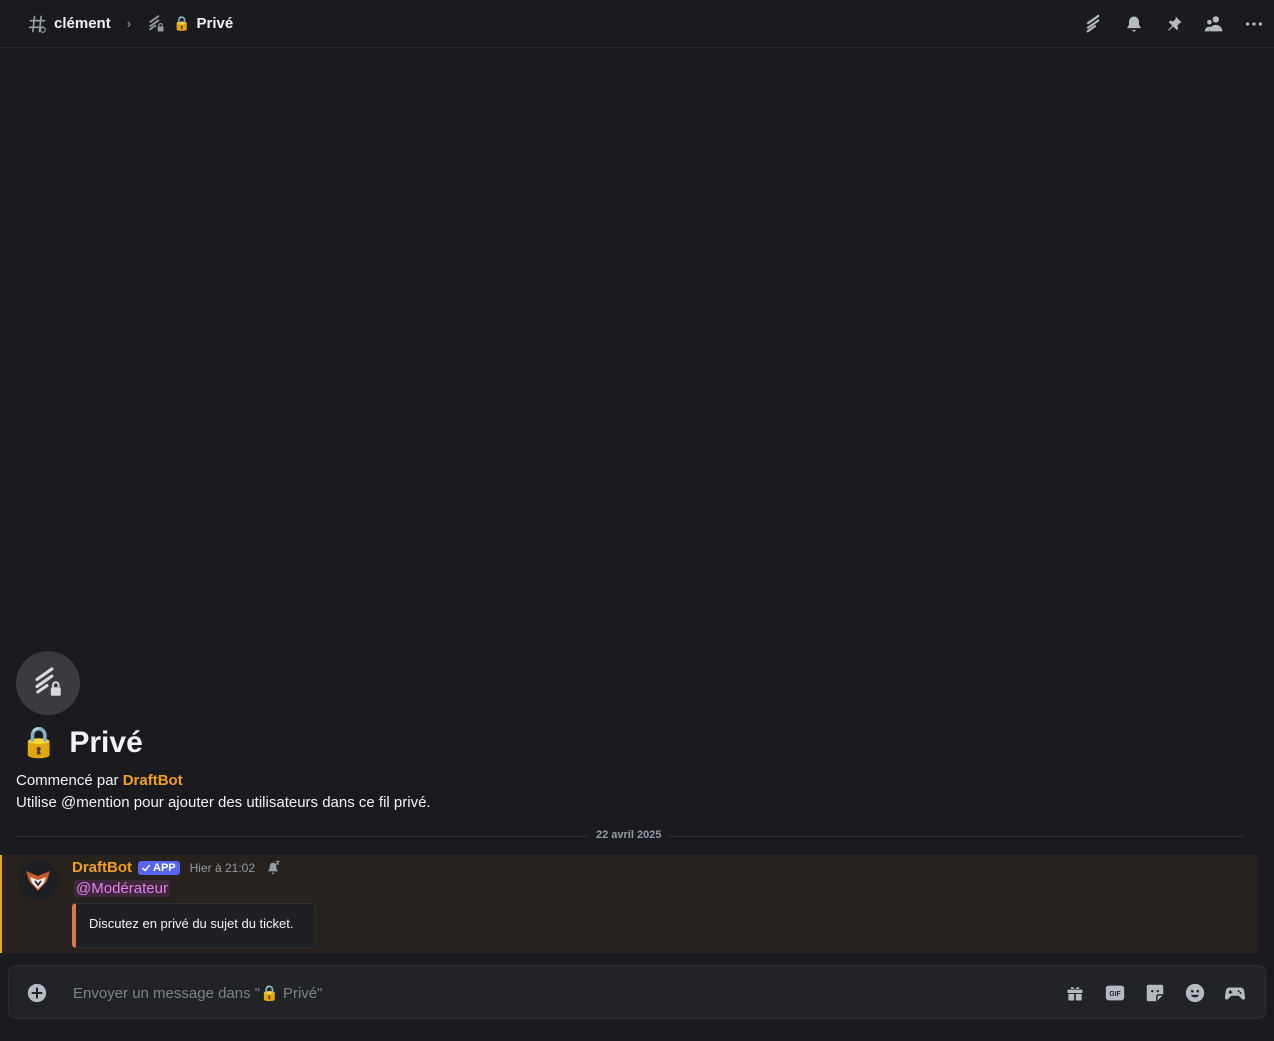 The image size is (1274, 1041). I want to click on started-by-user: DraftBot, so click(153, 780).